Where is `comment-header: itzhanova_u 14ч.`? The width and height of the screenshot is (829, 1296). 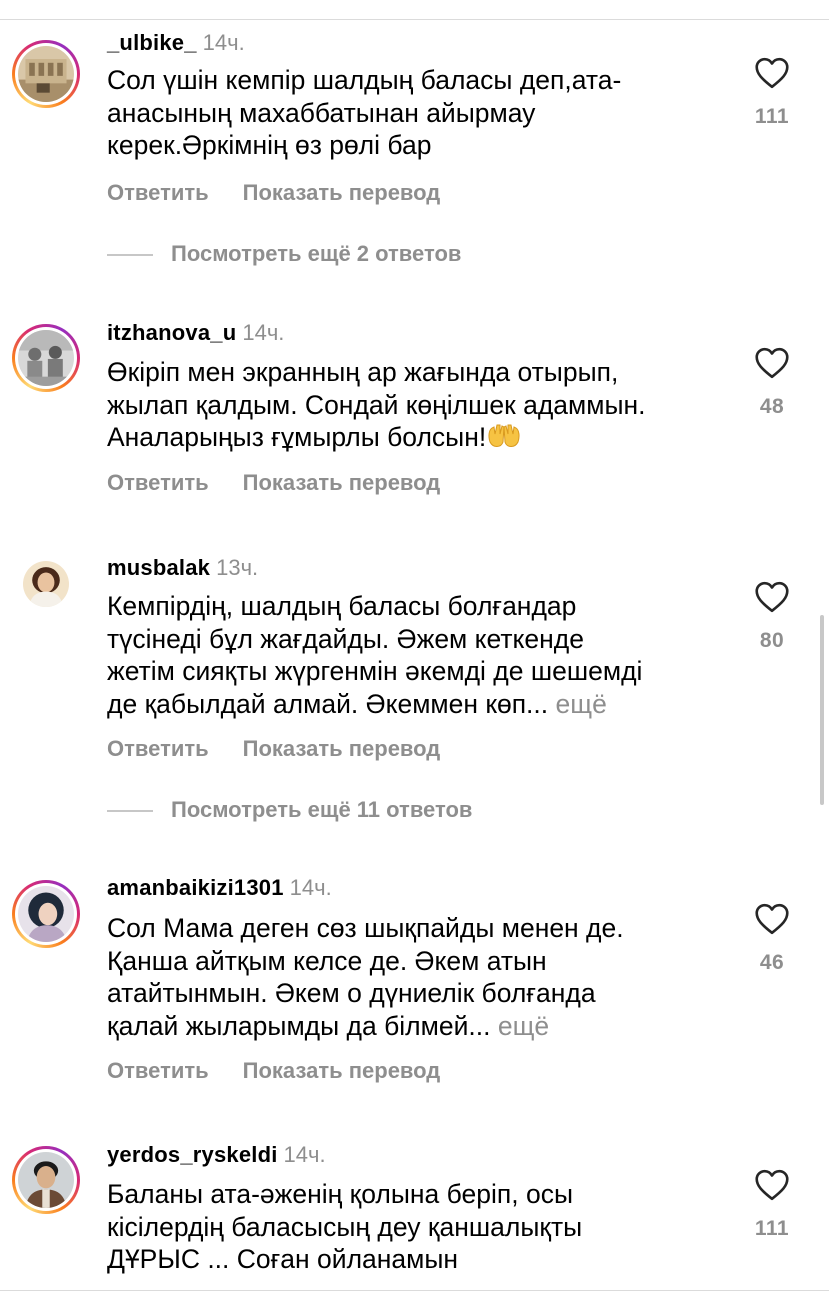
comment-header: itzhanova_u 14ч. is located at coordinates (195, 333).